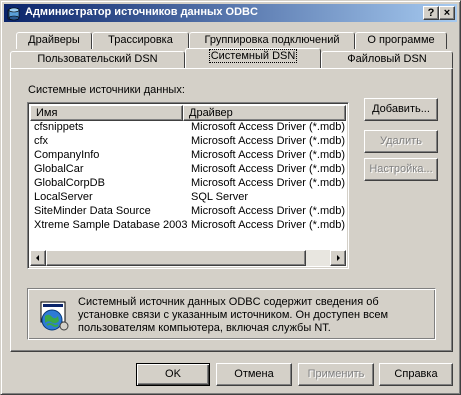 The image size is (461, 395). I want to click on ok-button: OK, so click(173, 374).